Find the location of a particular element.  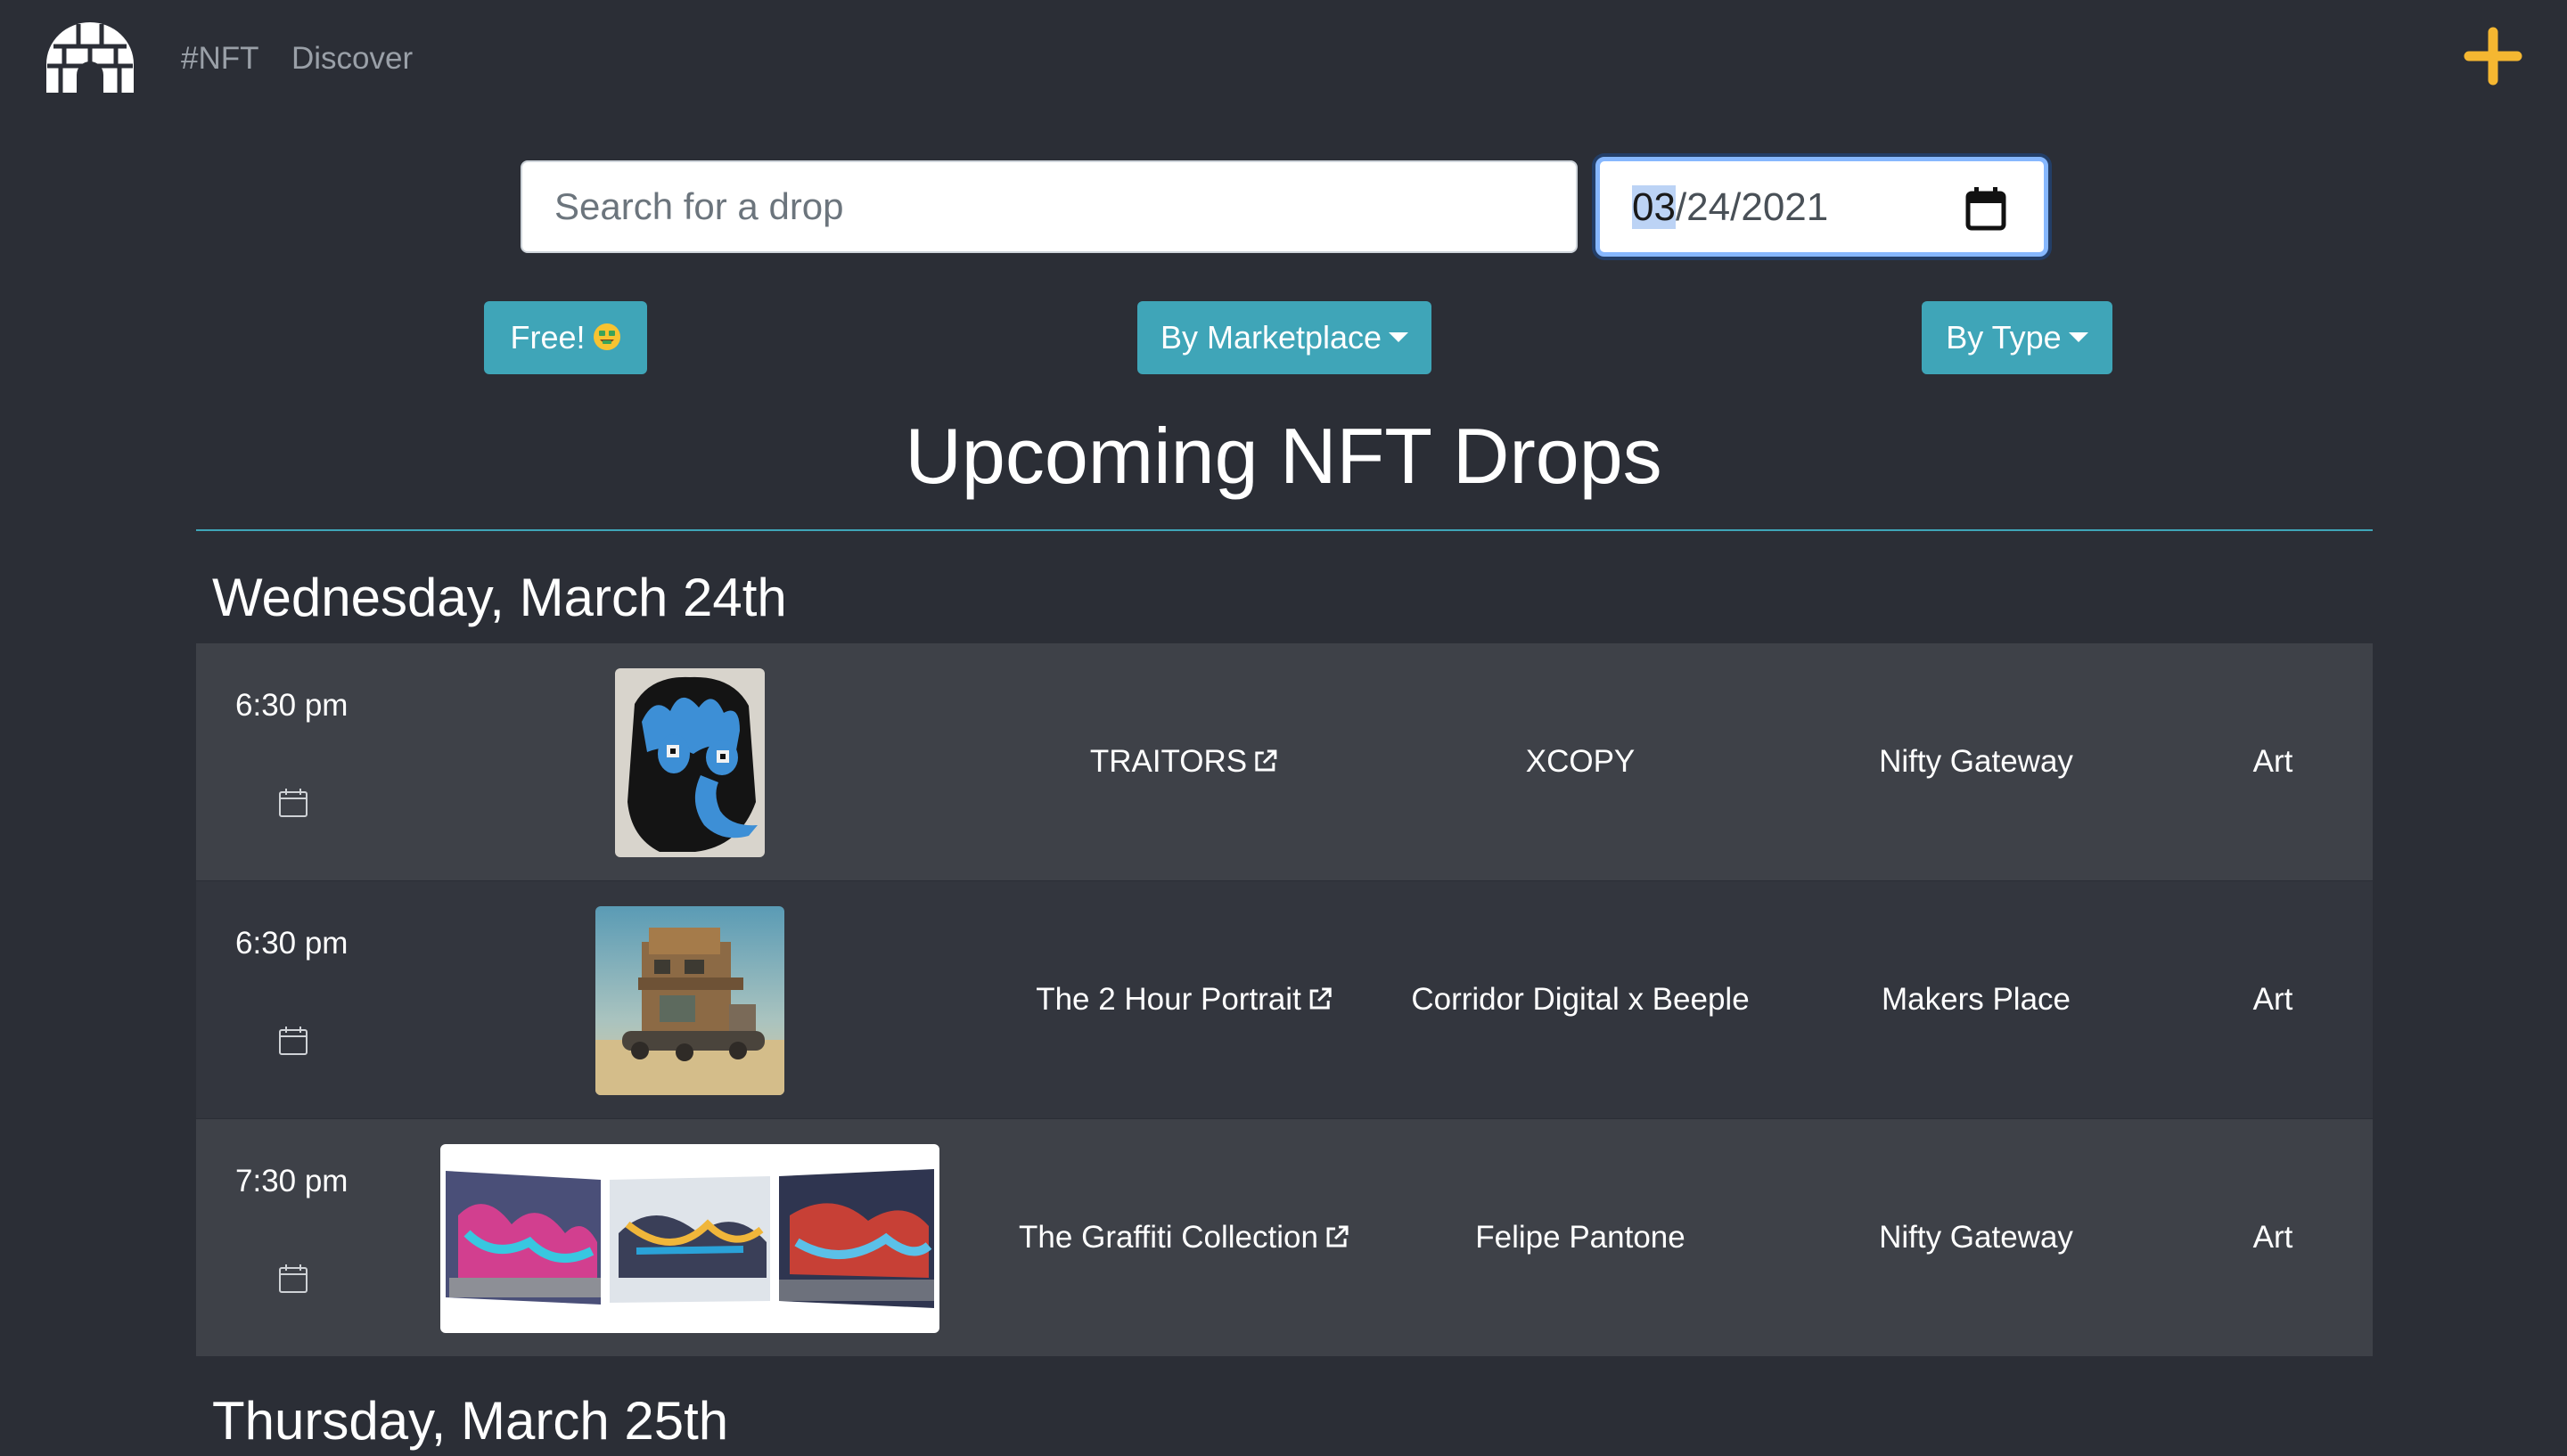

date-month-segment: 03 is located at coordinates (1654, 207).